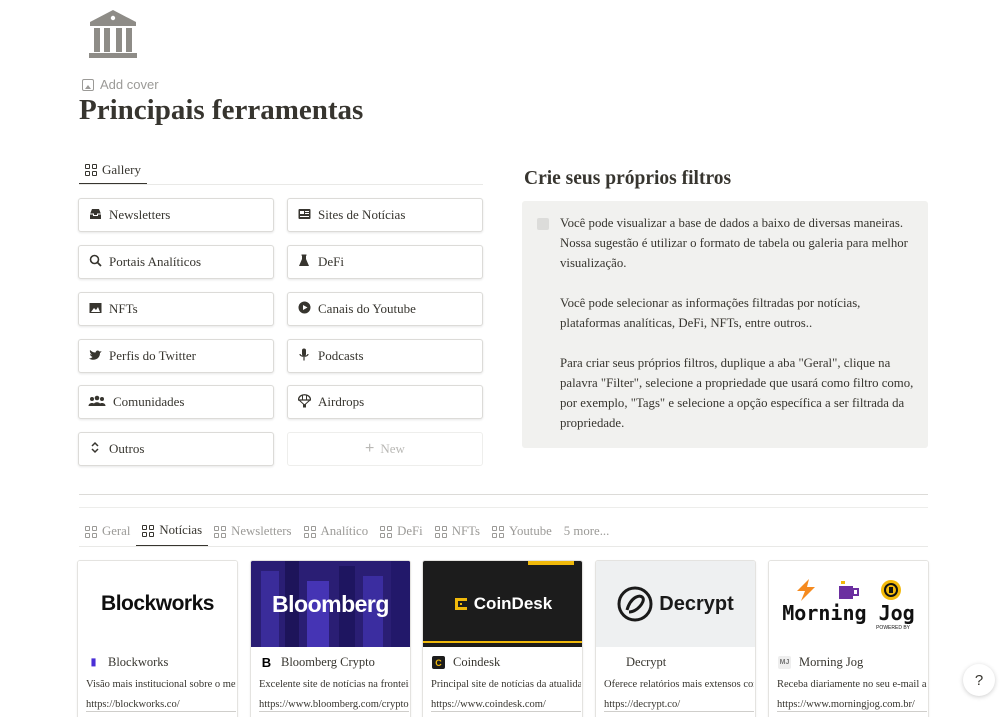  I want to click on card-podcasts: Podcasts, so click(385, 356).